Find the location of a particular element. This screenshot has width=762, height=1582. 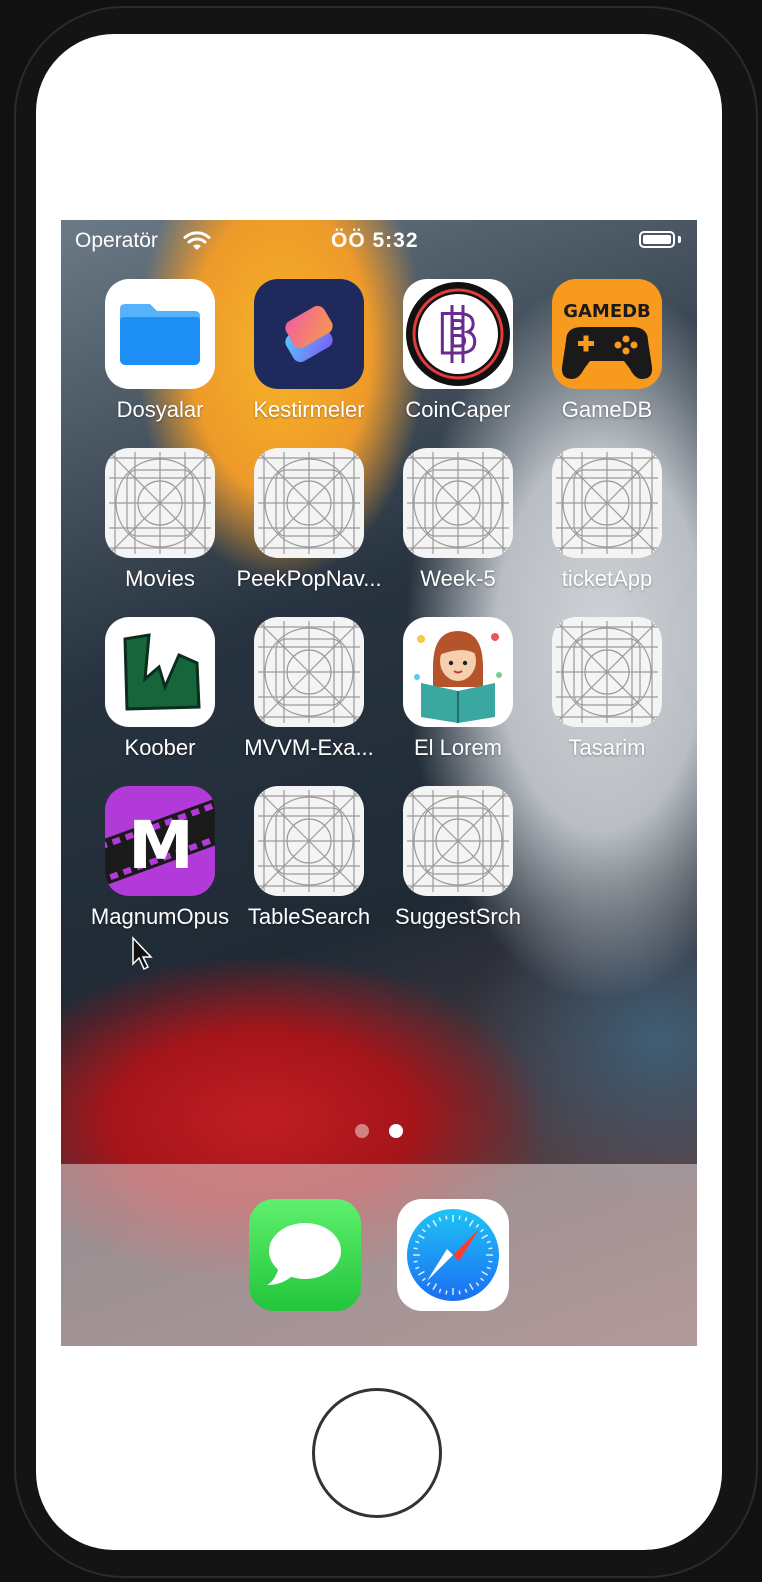

app-dosyalar: Dosyalar is located at coordinates (160, 359).